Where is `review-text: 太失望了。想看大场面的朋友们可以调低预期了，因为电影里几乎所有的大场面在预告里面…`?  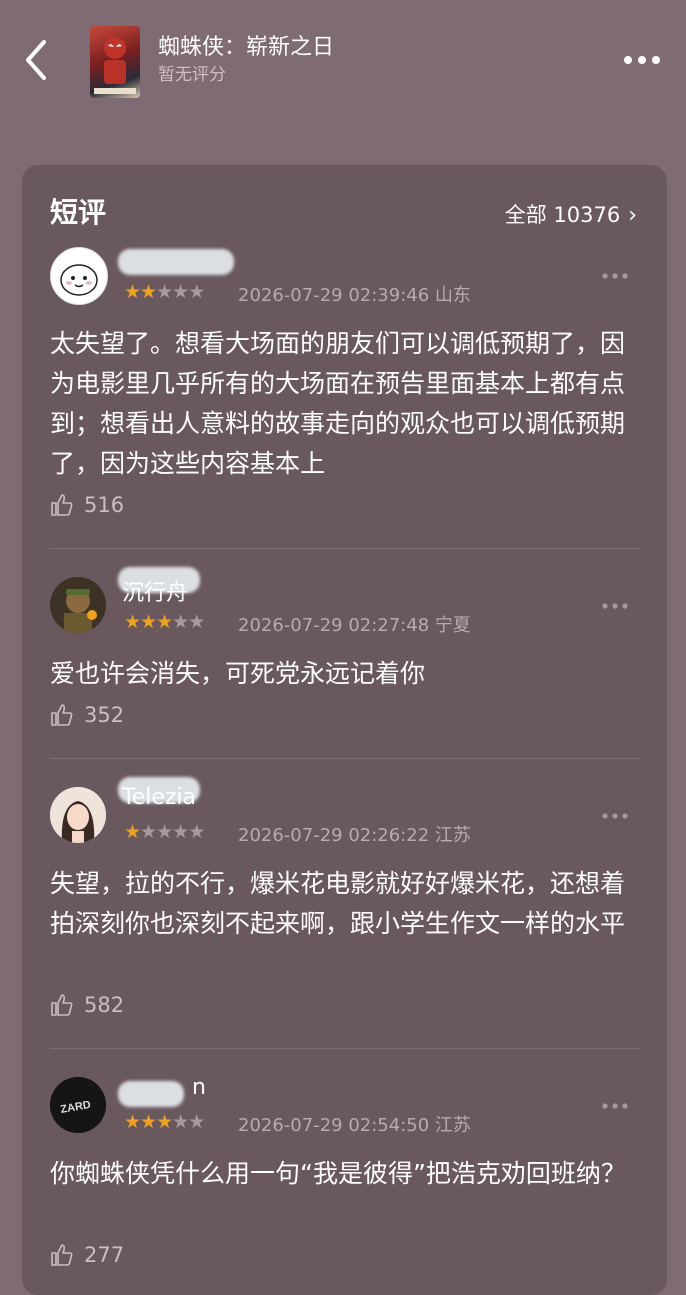 review-text: 太失望了。想看大场面的朋友们可以调低预期了，因为电影里几乎所有的大场面在预告里面… is located at coordinates (338, 403).